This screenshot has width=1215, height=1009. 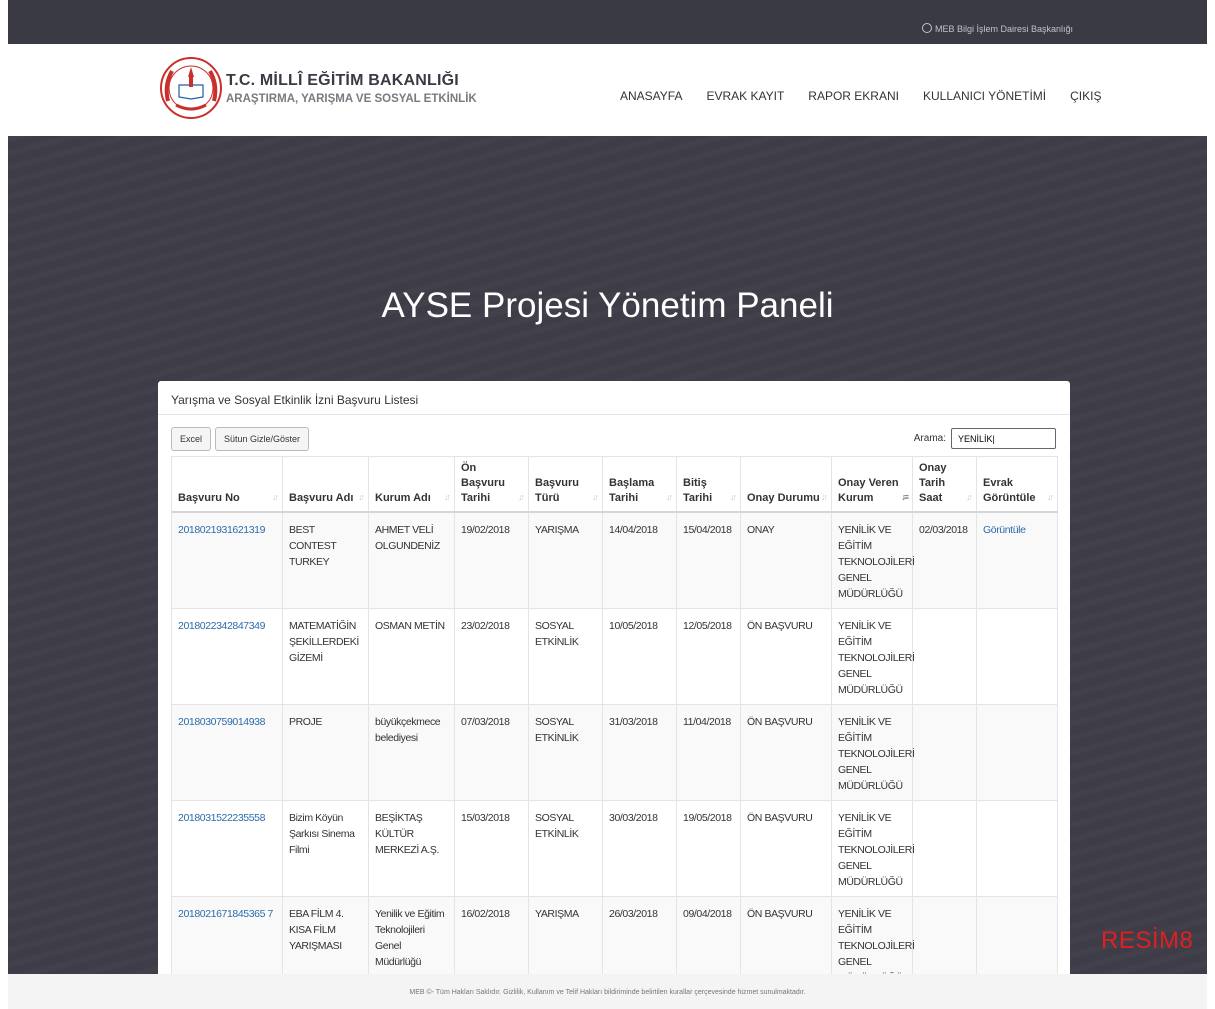 What do you see at coordinates (639, 935) in the screenshot?
I see `table-cell: 26/03/2018` at bounding box center [639, 935].